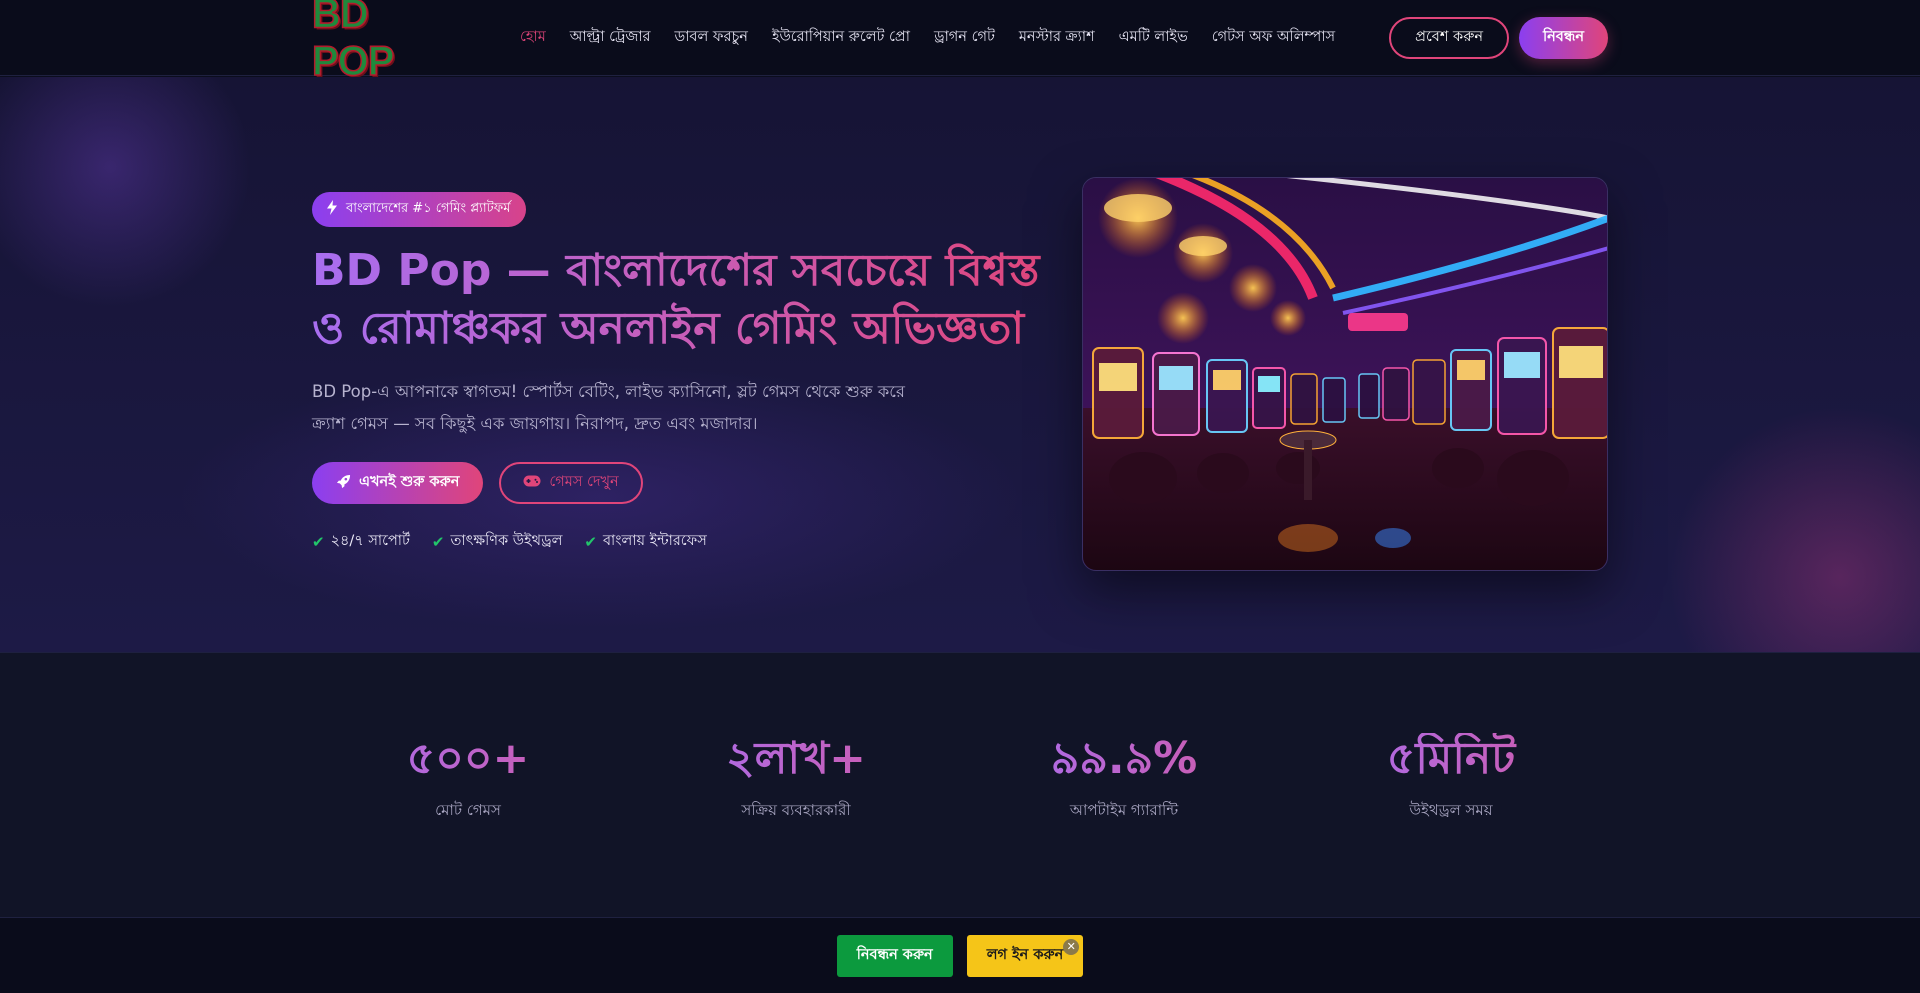 This screenshot has height=993, width=1920. I want to click on hero-badge: বাংলাদেশের #১ গেমিং প্ল্যাটফর্ম, so click(419, 209).